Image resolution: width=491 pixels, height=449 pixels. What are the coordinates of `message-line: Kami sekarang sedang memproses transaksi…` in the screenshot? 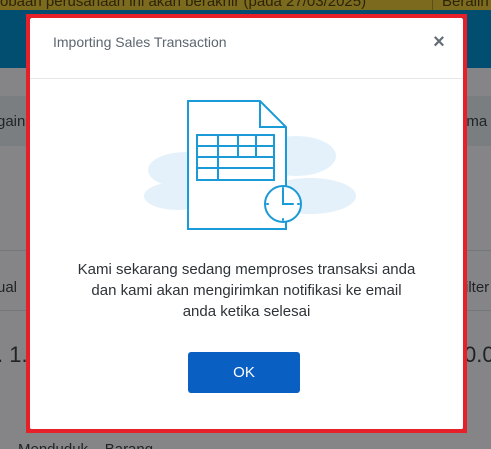 It's located at (246, 269).